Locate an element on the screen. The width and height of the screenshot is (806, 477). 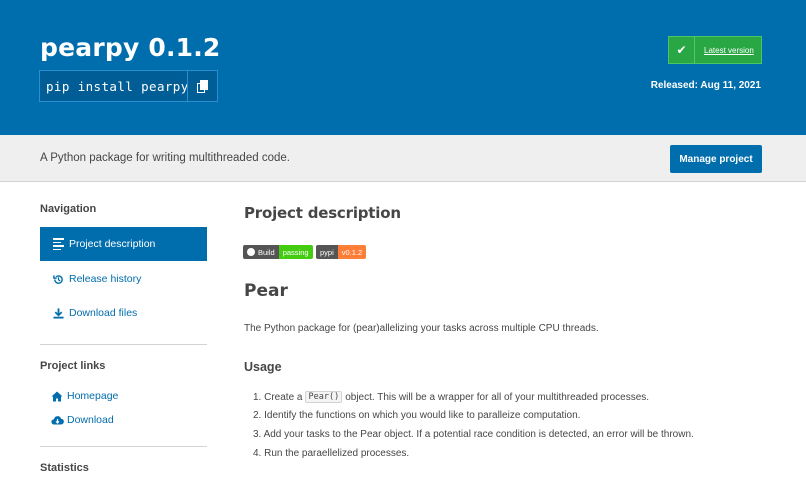
lines-icon is located at coordinates (58, 244).